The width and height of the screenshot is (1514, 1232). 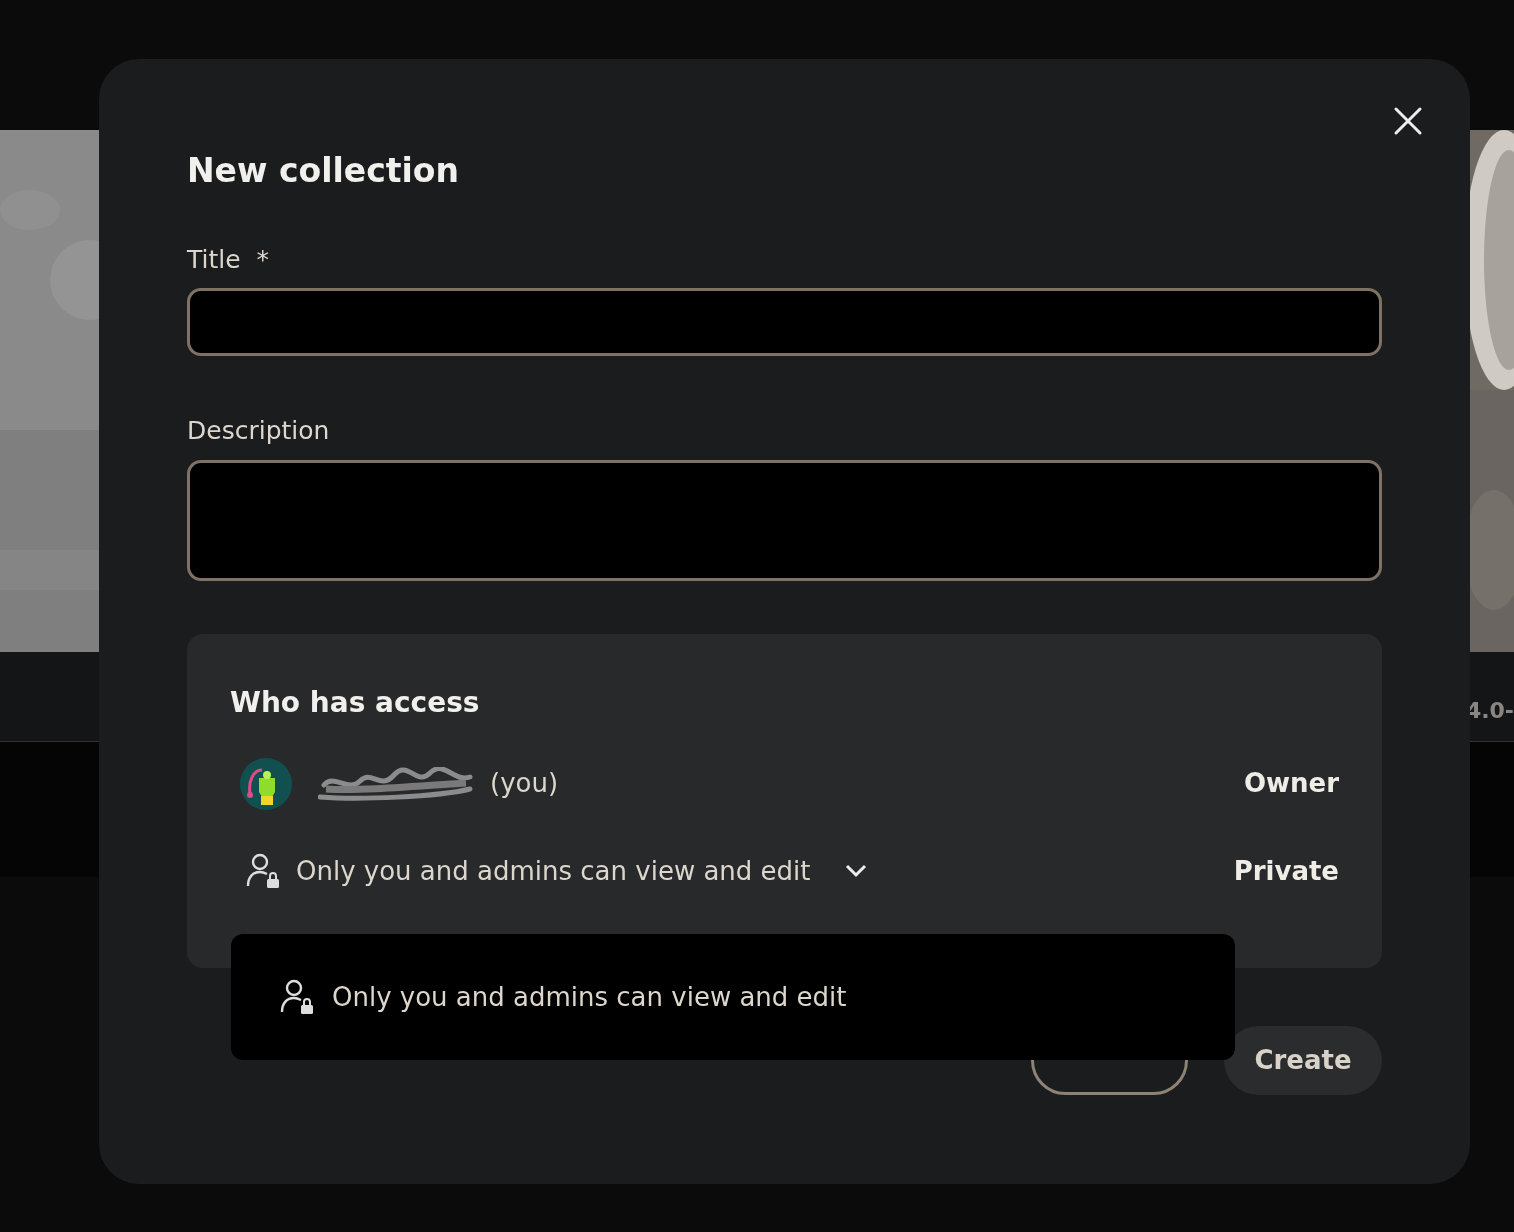 I want to click on text-area, so click(x=784, y=520).